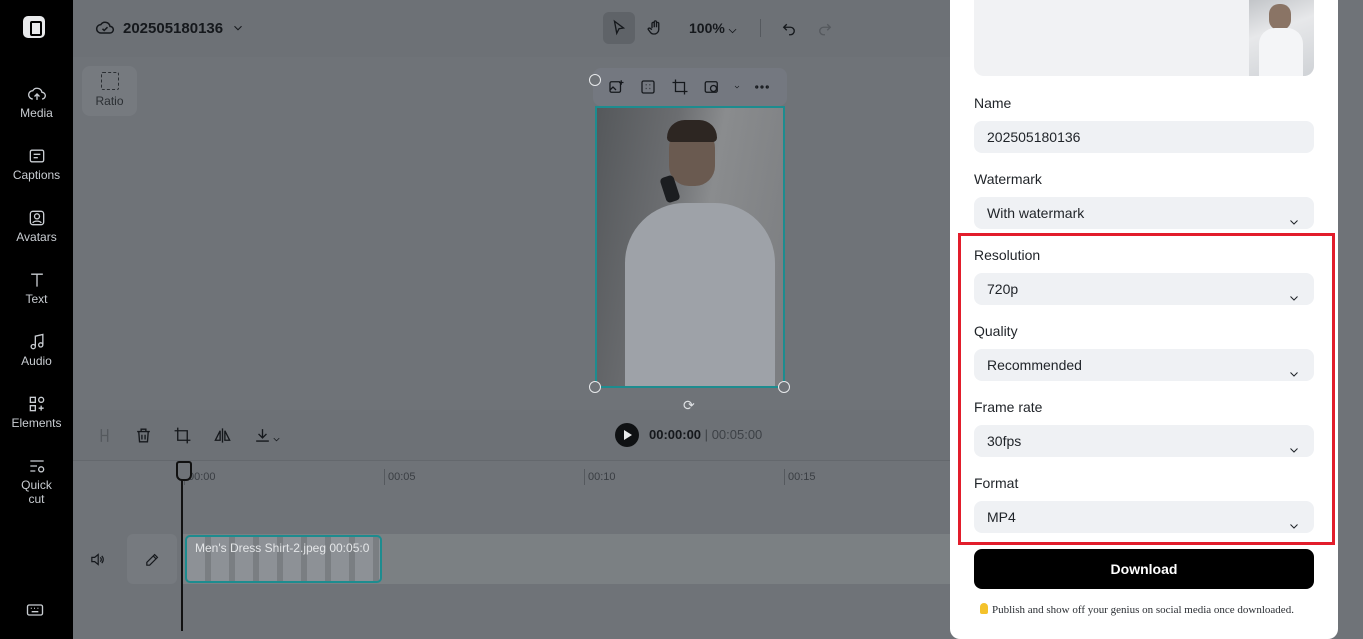 The image size is (1363, 639). I want to click on redo-icon, so click(825, 28).